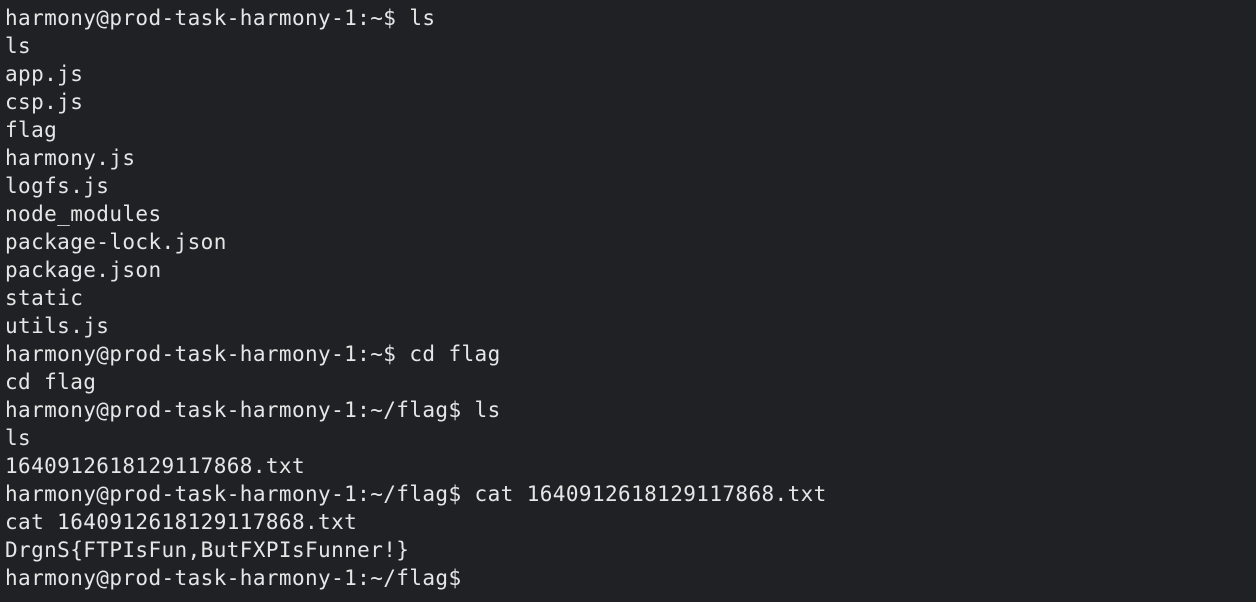 This screenshot has height=602, width=1256. I want to click on output-line: flag, so click(31, 130).